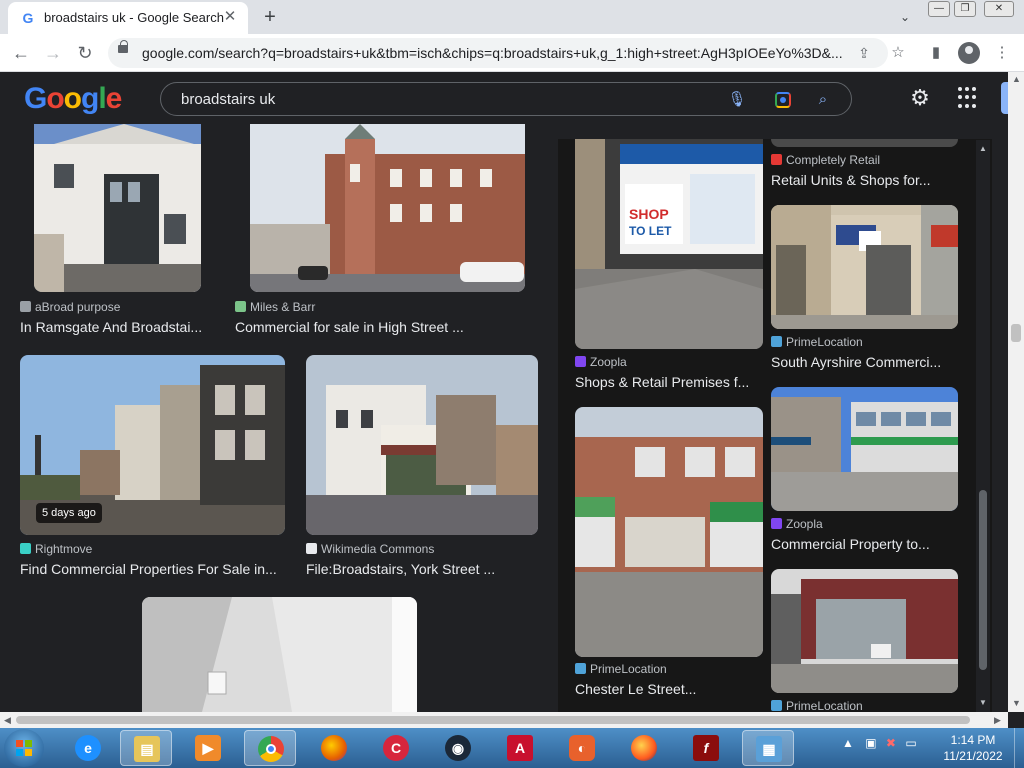 This screenshot has width=1024, height=768. What do you see at coordinates (334, 748) in the screenshot?
I see `taskbar-firefox` at bounding box center [334, 748].